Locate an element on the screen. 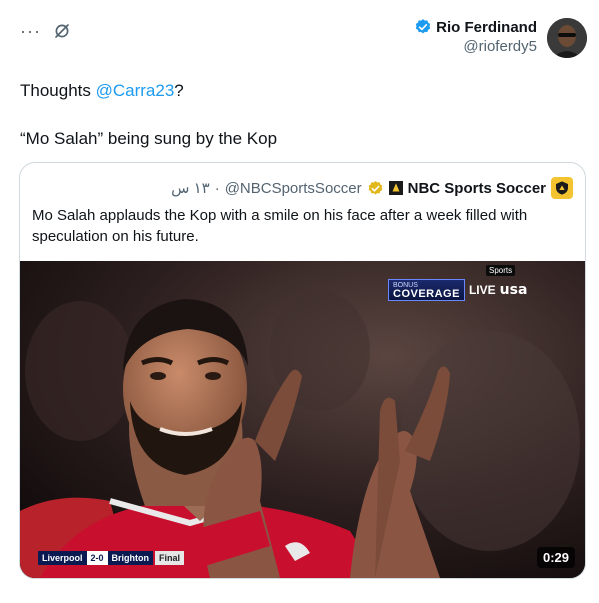  avatar is located at coordinates (567, 38).